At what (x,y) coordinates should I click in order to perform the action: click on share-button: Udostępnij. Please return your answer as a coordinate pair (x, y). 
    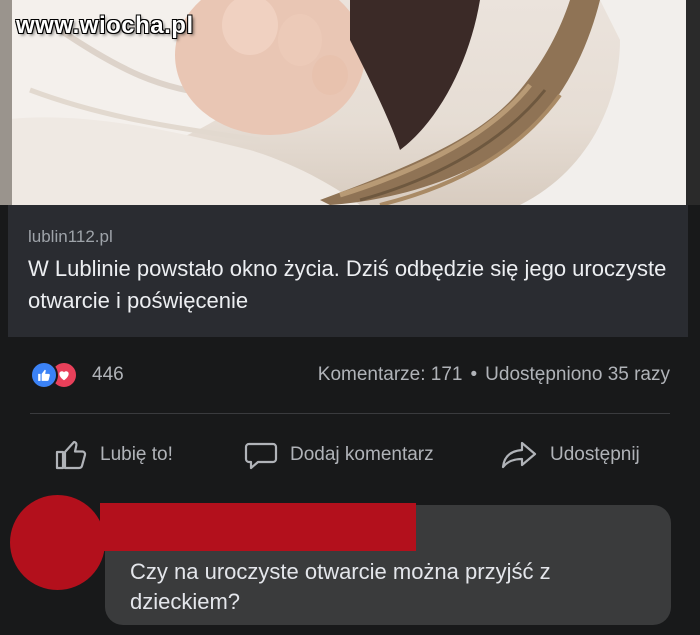
    Looking at the image, I should click on (570, 455).